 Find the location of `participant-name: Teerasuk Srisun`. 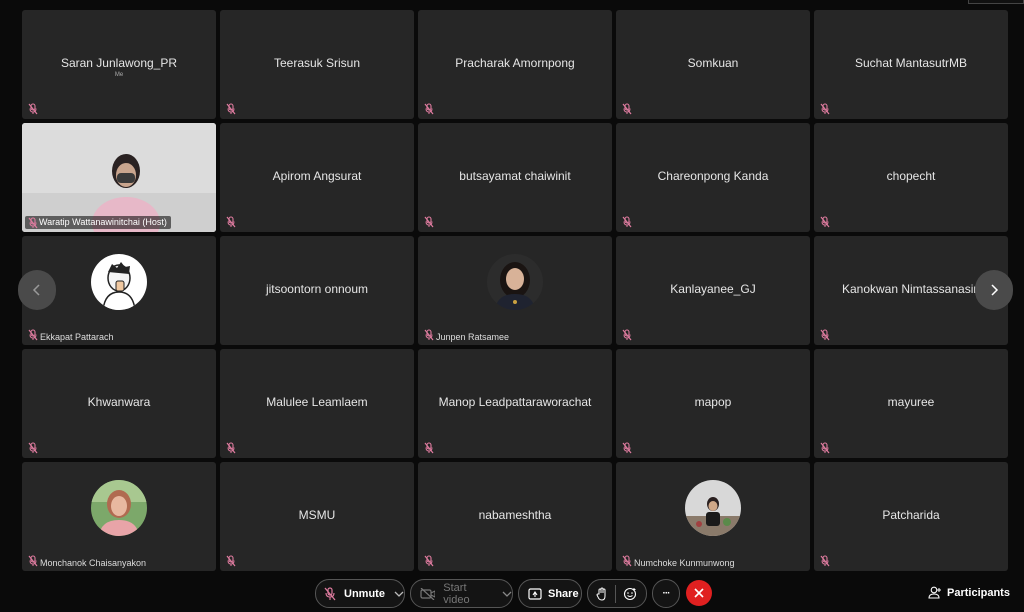

participant-name: Teerasuk Srisun is located at coordinates (317, 63).